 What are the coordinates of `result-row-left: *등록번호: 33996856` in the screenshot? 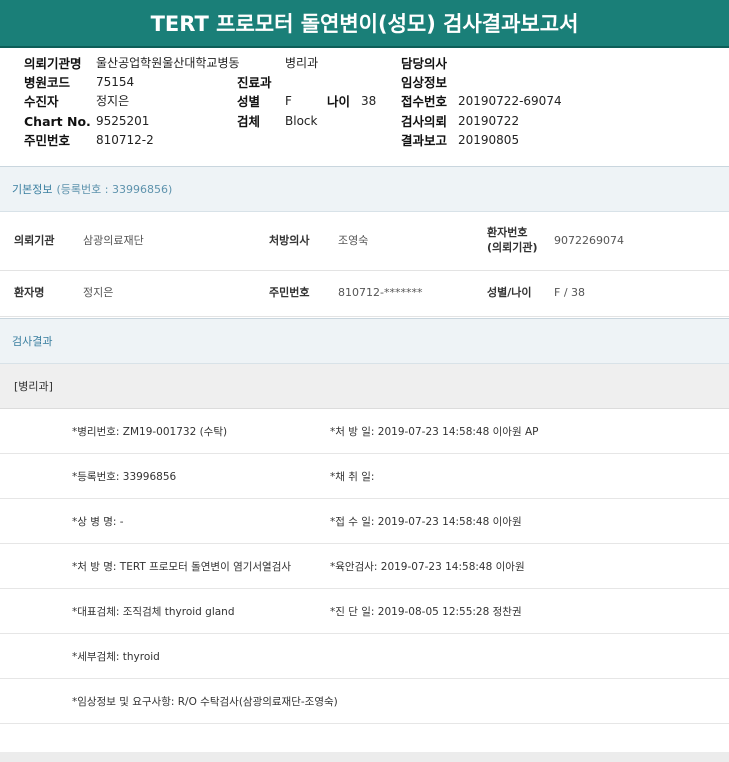 It's located at (124, 477).